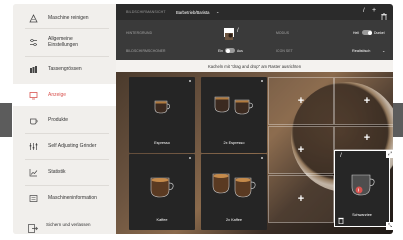 The height and width of the screenshot is (240, 403). I want to click on cup-size-icon, so click(33, 69).